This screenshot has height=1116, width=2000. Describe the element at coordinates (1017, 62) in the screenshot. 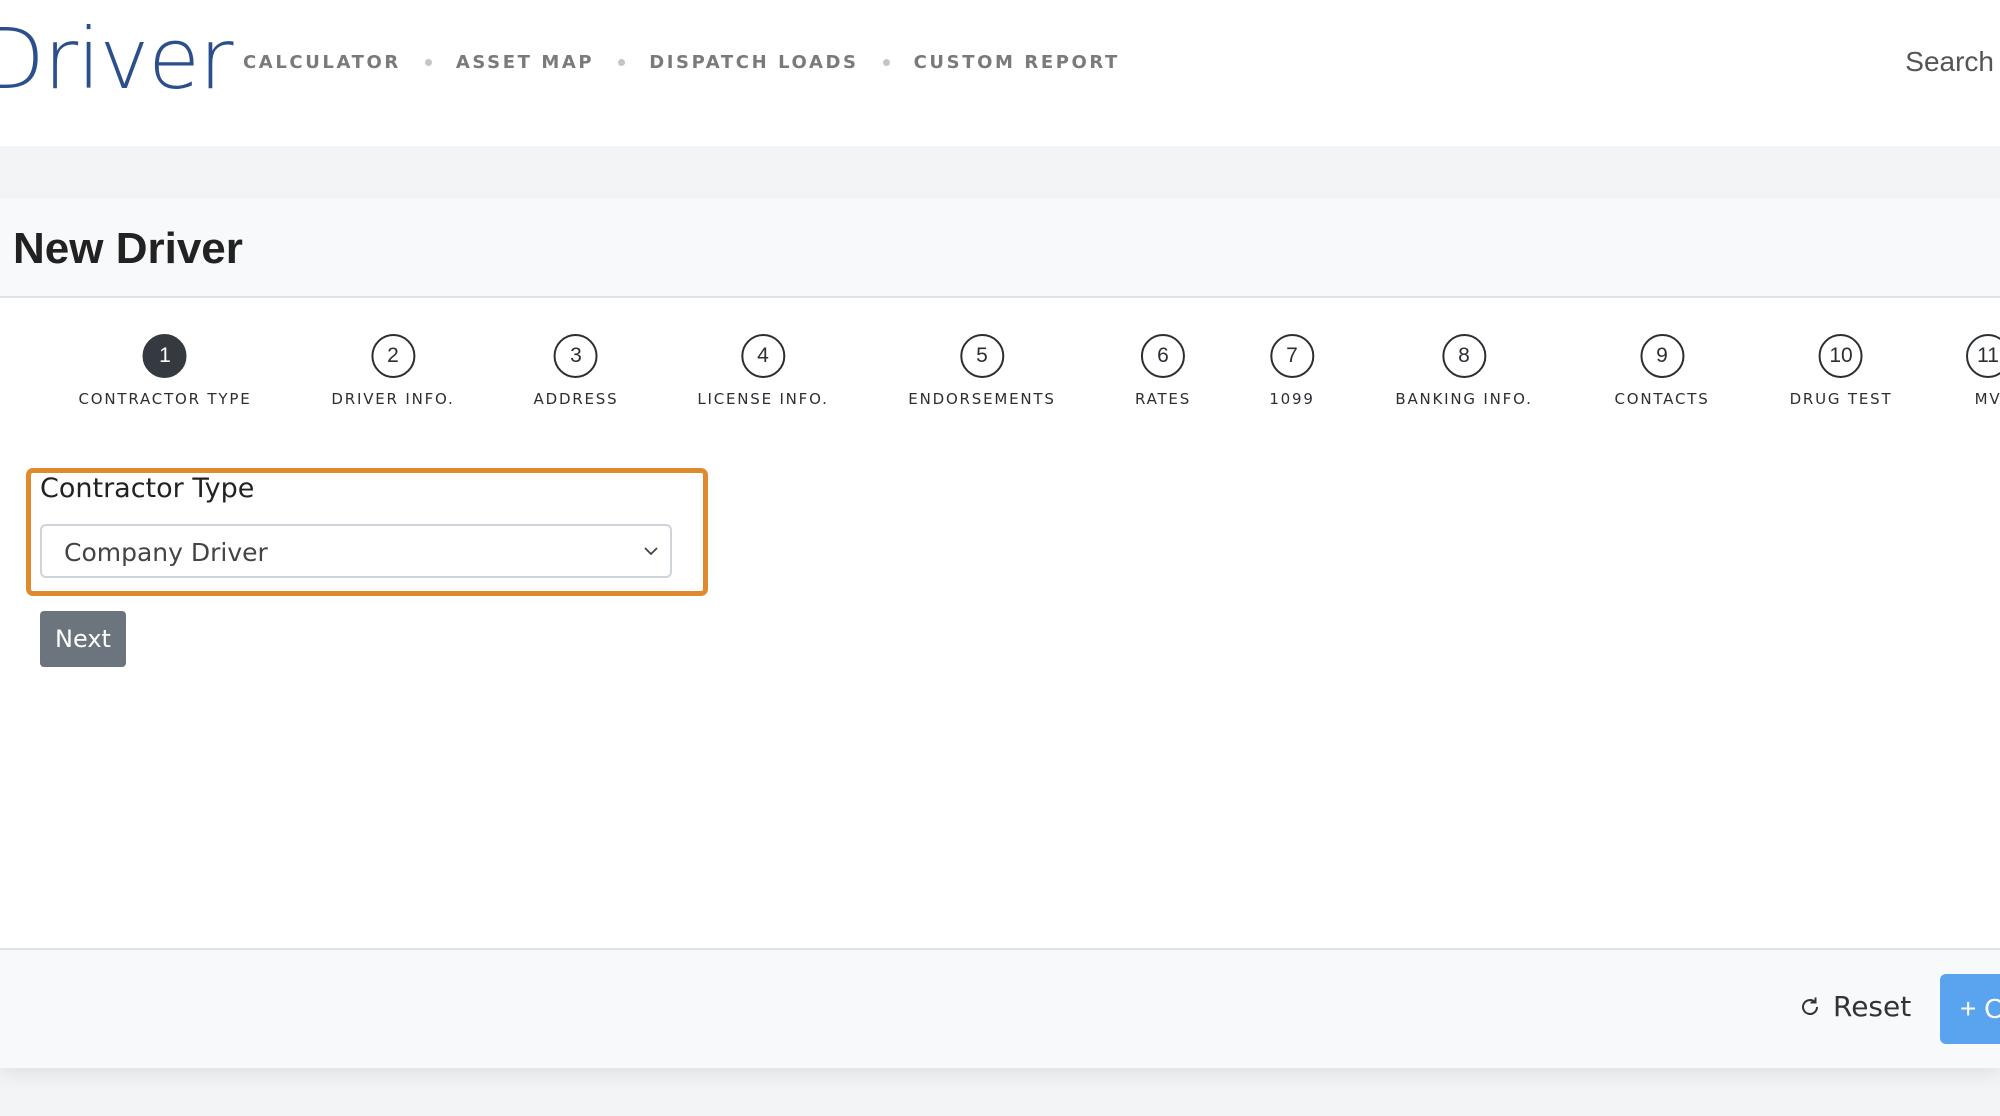

I see `nav-custom-report: CUSTOM REPORT` at that location.